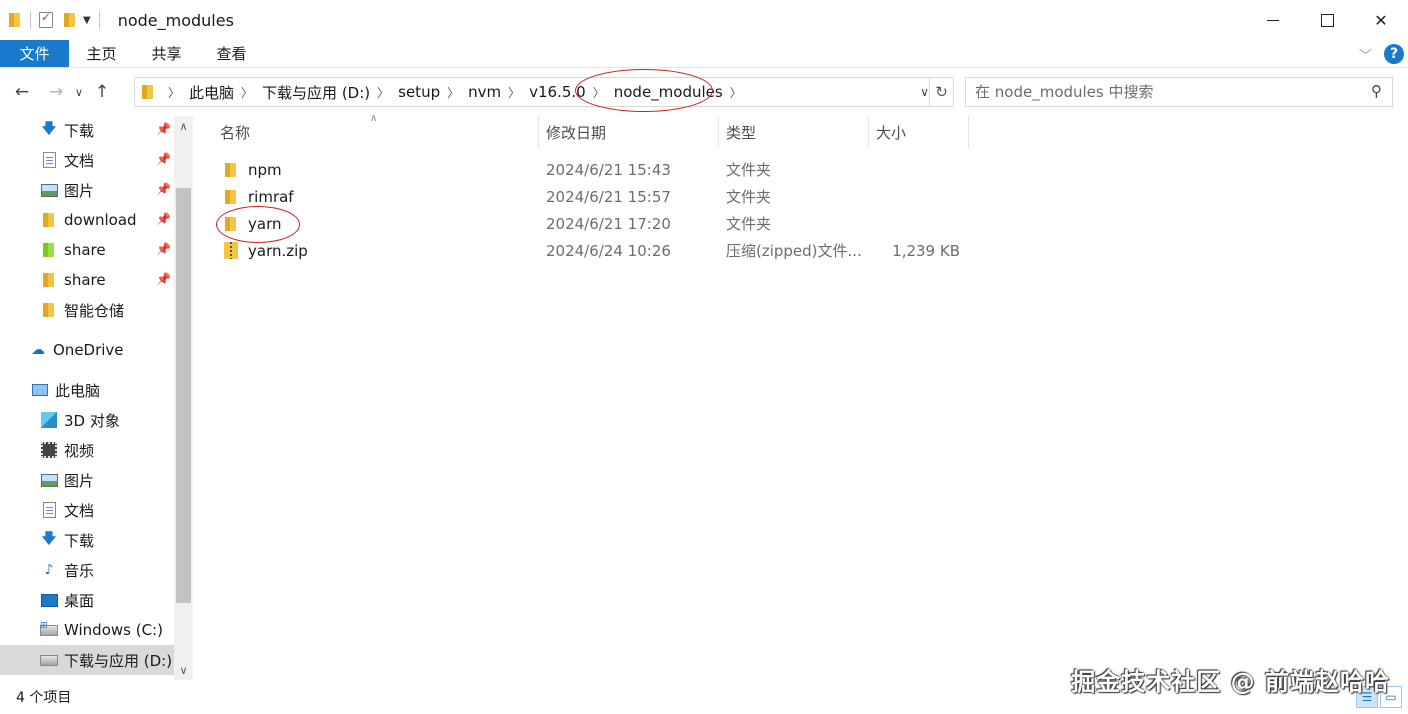  What do you see at coordinates (608, 169) in the screenshot?
I see `file-modified: 2024/6/21 15:43` at bounding box center [608, 169].